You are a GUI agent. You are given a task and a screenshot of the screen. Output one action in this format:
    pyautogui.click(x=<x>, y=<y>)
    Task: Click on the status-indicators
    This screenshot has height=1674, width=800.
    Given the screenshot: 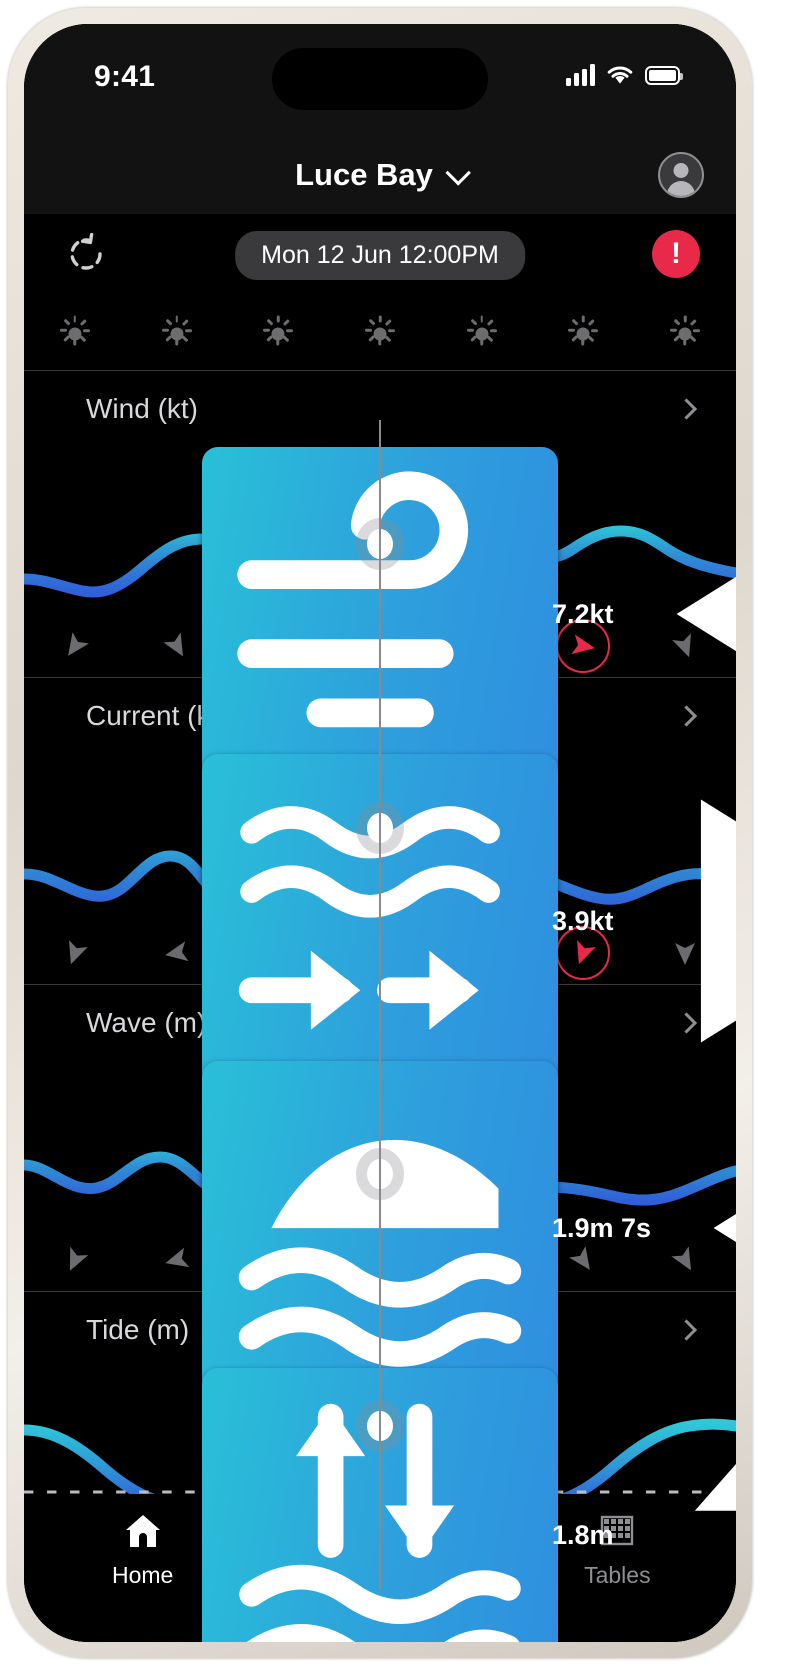 What is the action you would take?
    pyautogui.click(x=624, y=75)
    